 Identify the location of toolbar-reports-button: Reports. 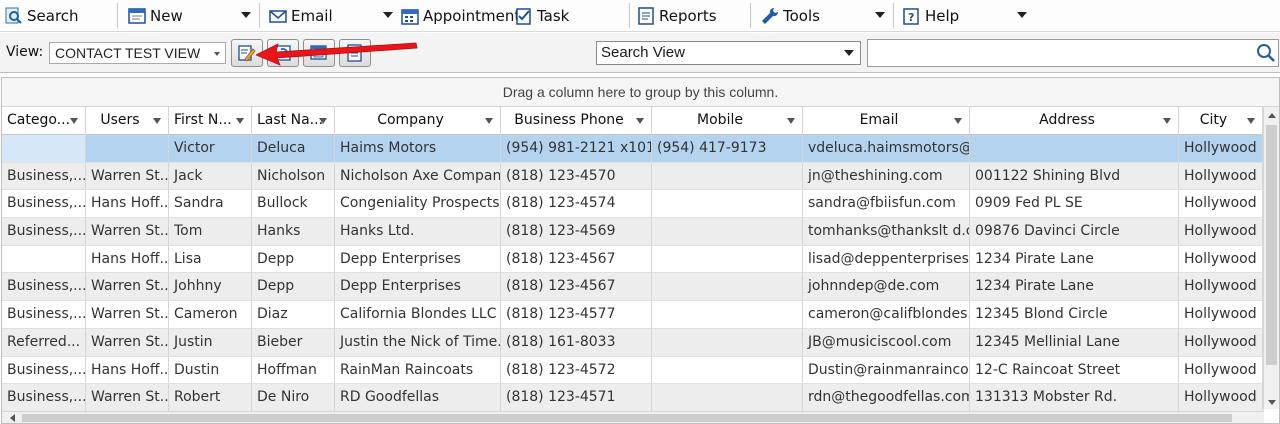
(677, 15).